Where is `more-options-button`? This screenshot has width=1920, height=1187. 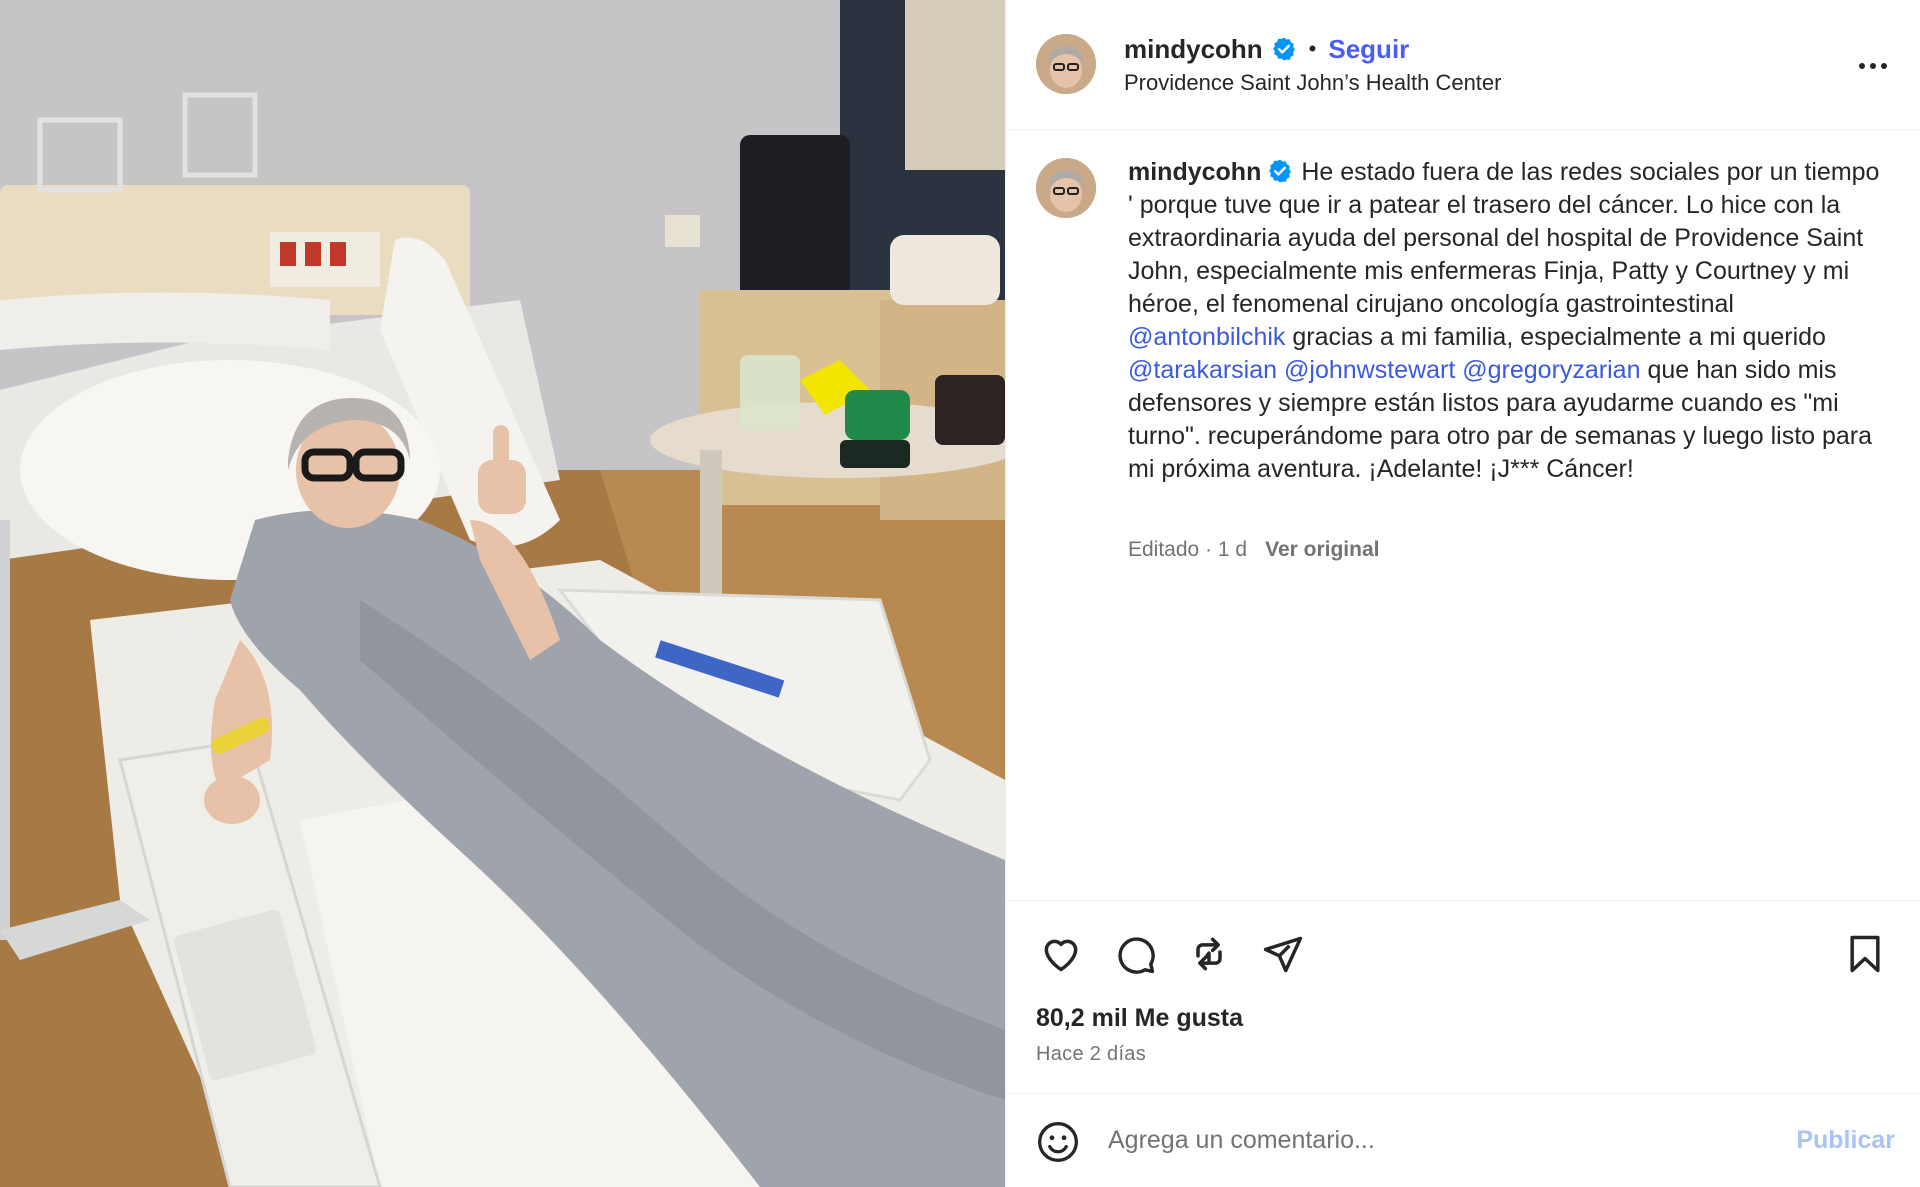 more-options-button is located at coordinates (1873, 66).